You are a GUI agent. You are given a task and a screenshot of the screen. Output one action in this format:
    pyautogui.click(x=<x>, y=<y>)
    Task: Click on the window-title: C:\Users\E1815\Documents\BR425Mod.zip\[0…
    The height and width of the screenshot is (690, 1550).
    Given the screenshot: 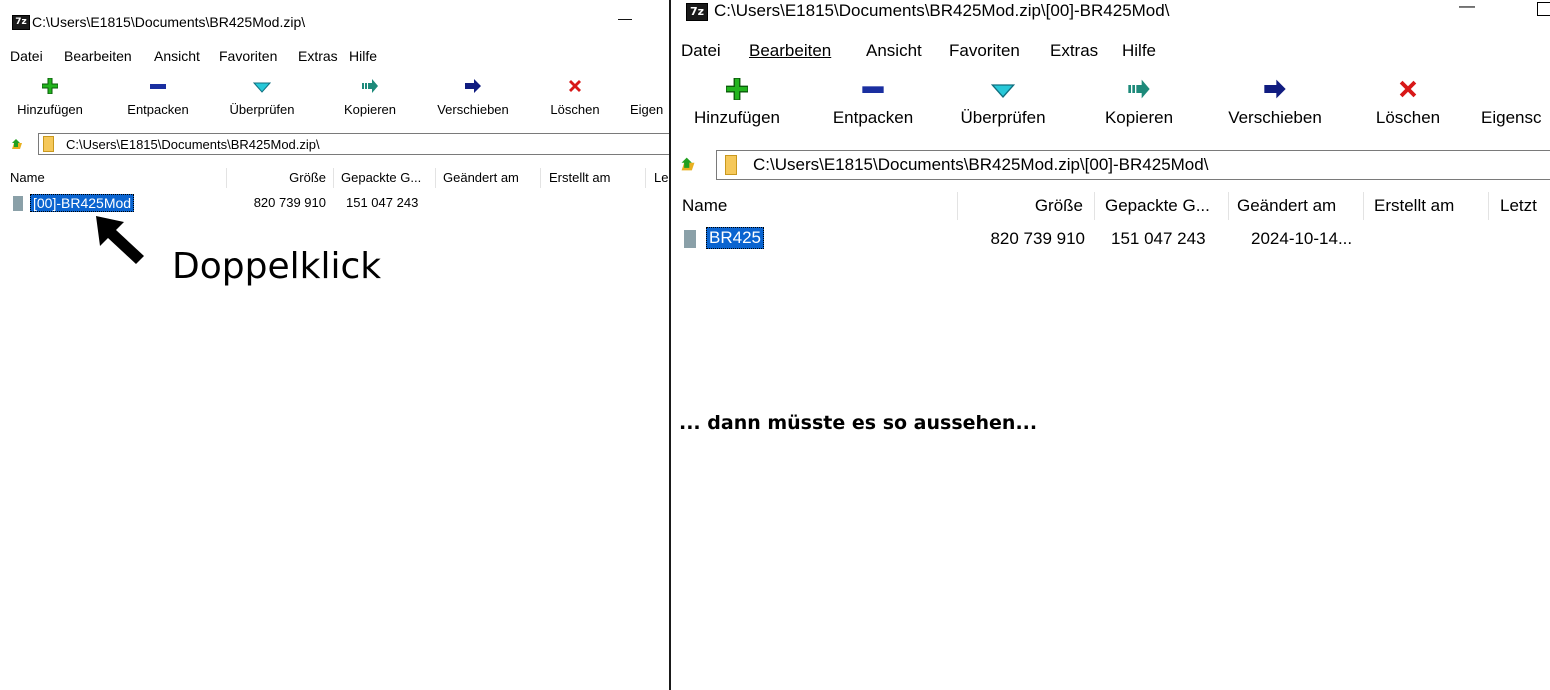 What is the action you would take?
    pyautogui.click(x=942, y=10)
    